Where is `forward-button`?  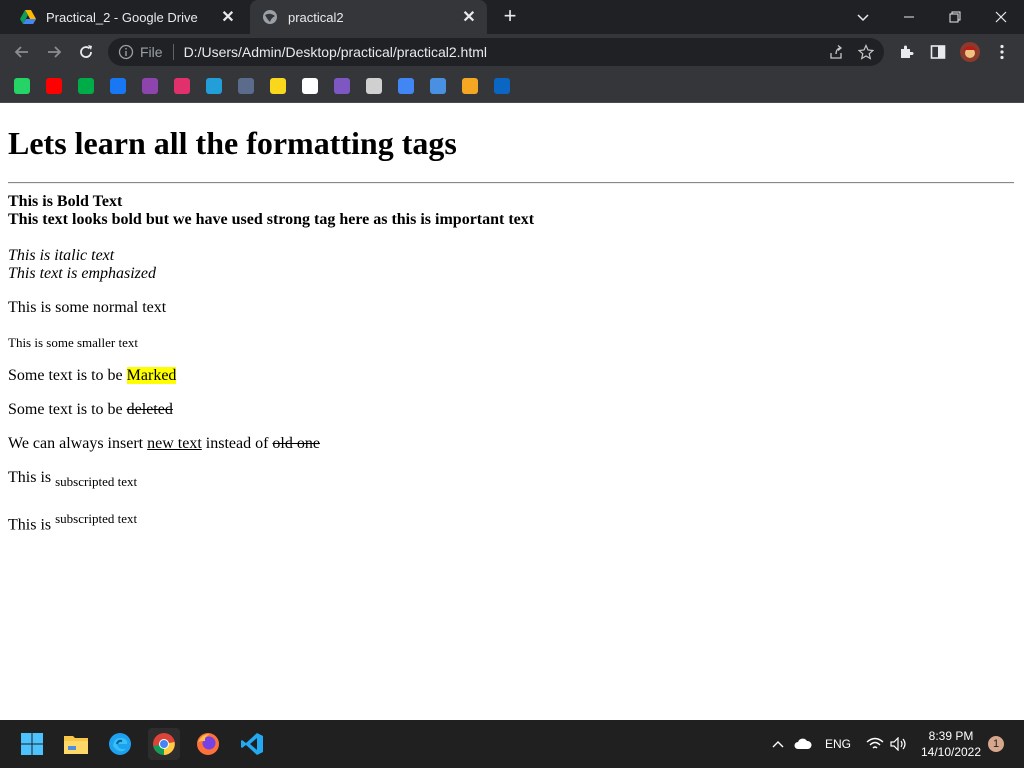 forward-button is located at coordinates (54, 52).